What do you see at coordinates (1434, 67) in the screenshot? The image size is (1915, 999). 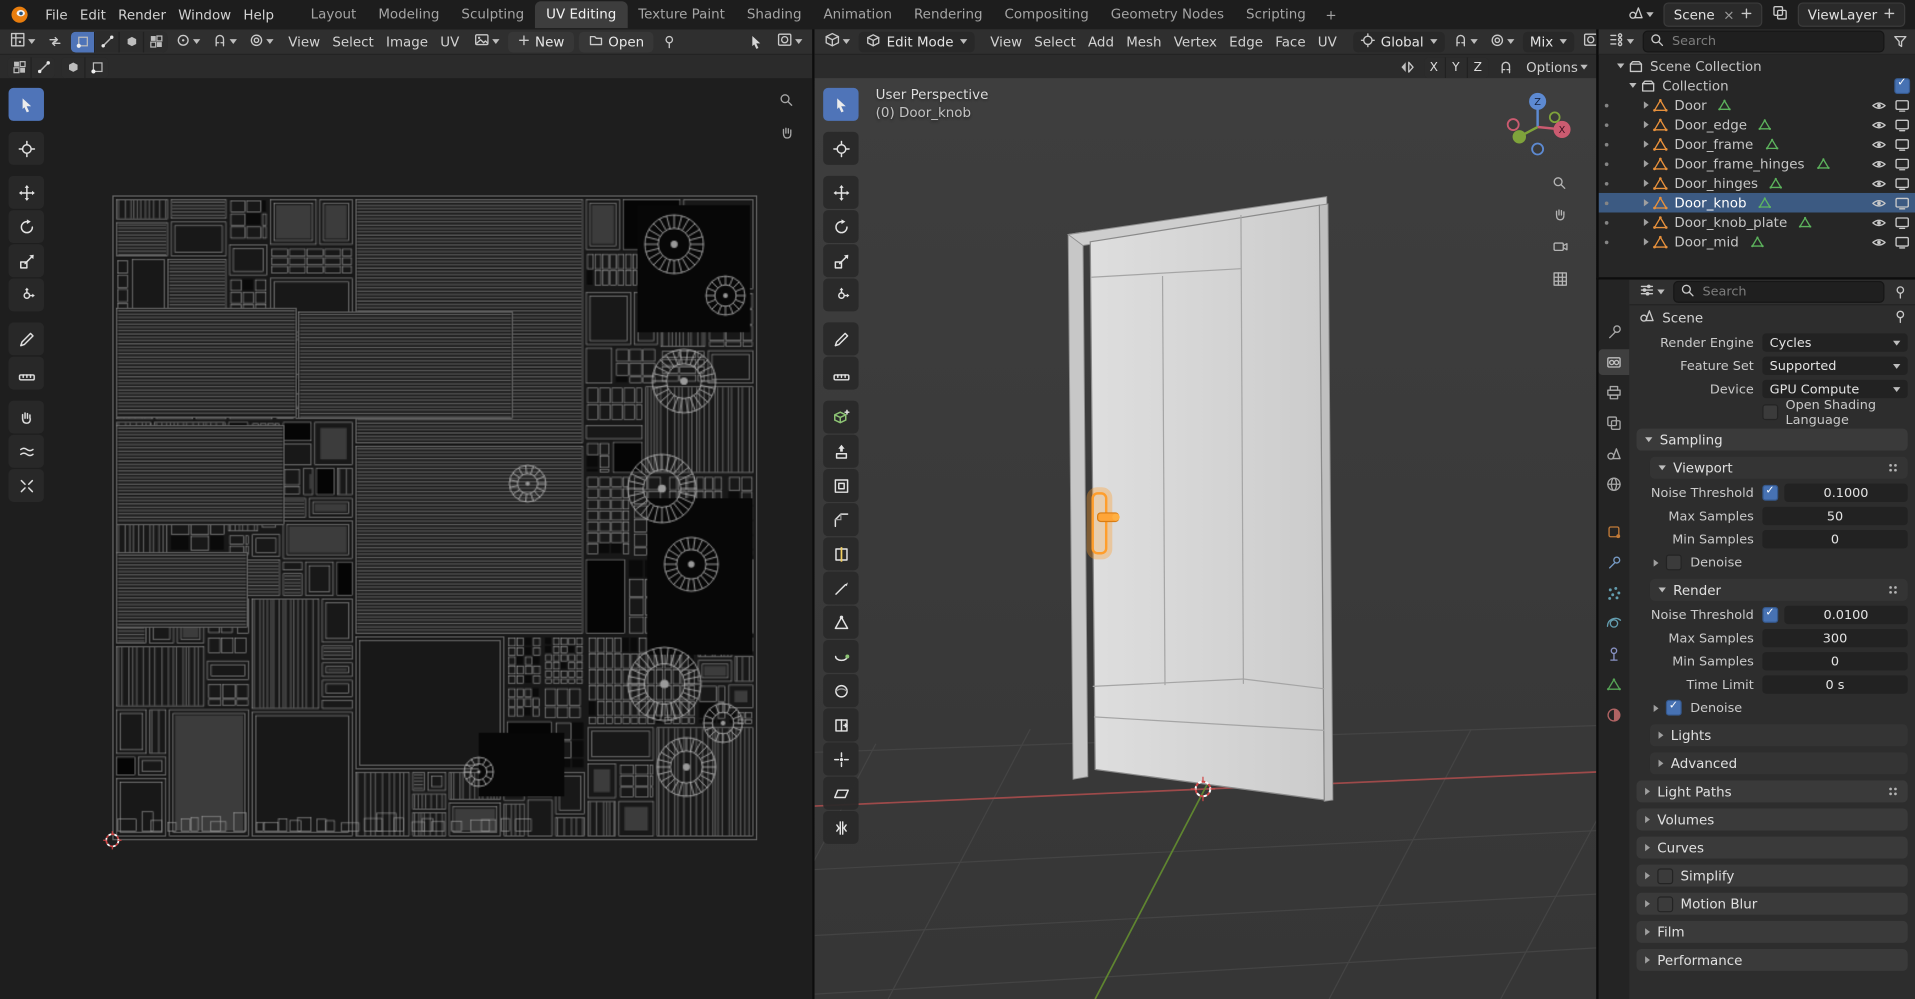 I see `mirror-x-button: X` at bounding box center [1434, 67].